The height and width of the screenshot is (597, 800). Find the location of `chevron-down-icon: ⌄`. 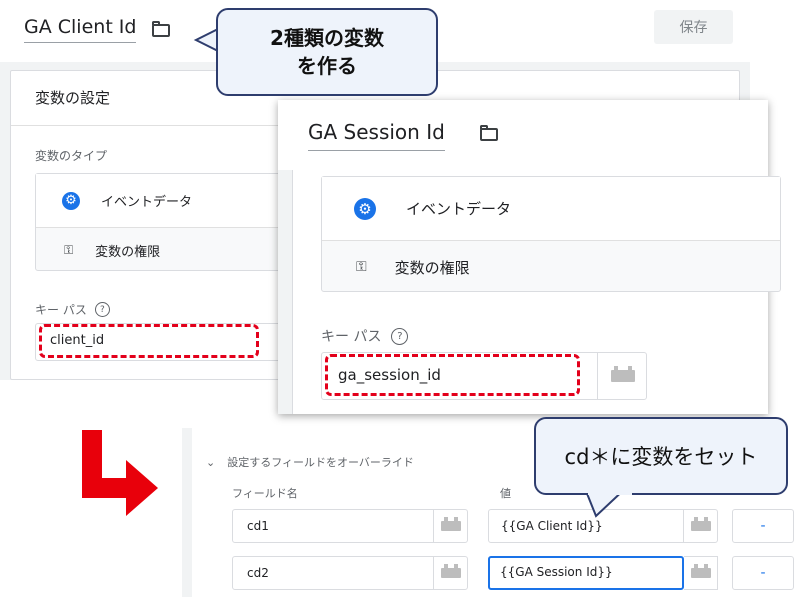

chevron-down-icon: ⌄ is located at coordinates (211, 462).